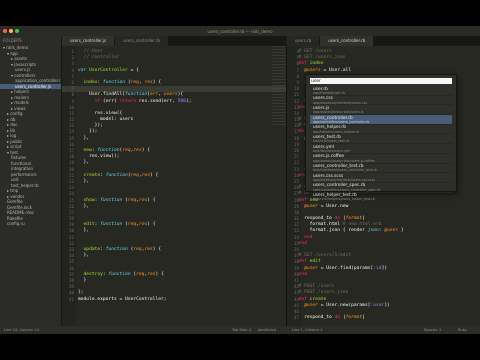  What do you see at coordinates (322, 58) in the screenshot?
I see `code-token: # GET /users.json` at bounding box center [322, 58].